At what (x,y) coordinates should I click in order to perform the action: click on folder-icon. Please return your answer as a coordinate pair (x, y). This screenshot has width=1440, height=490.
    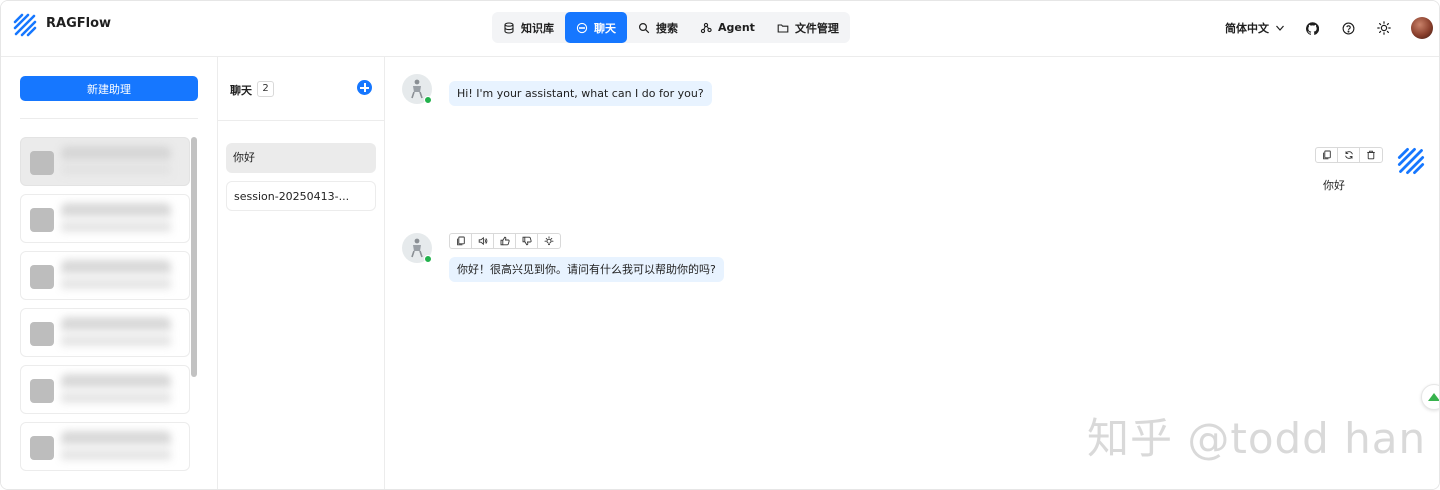
    Looking at the image, I should click on (783, 28).